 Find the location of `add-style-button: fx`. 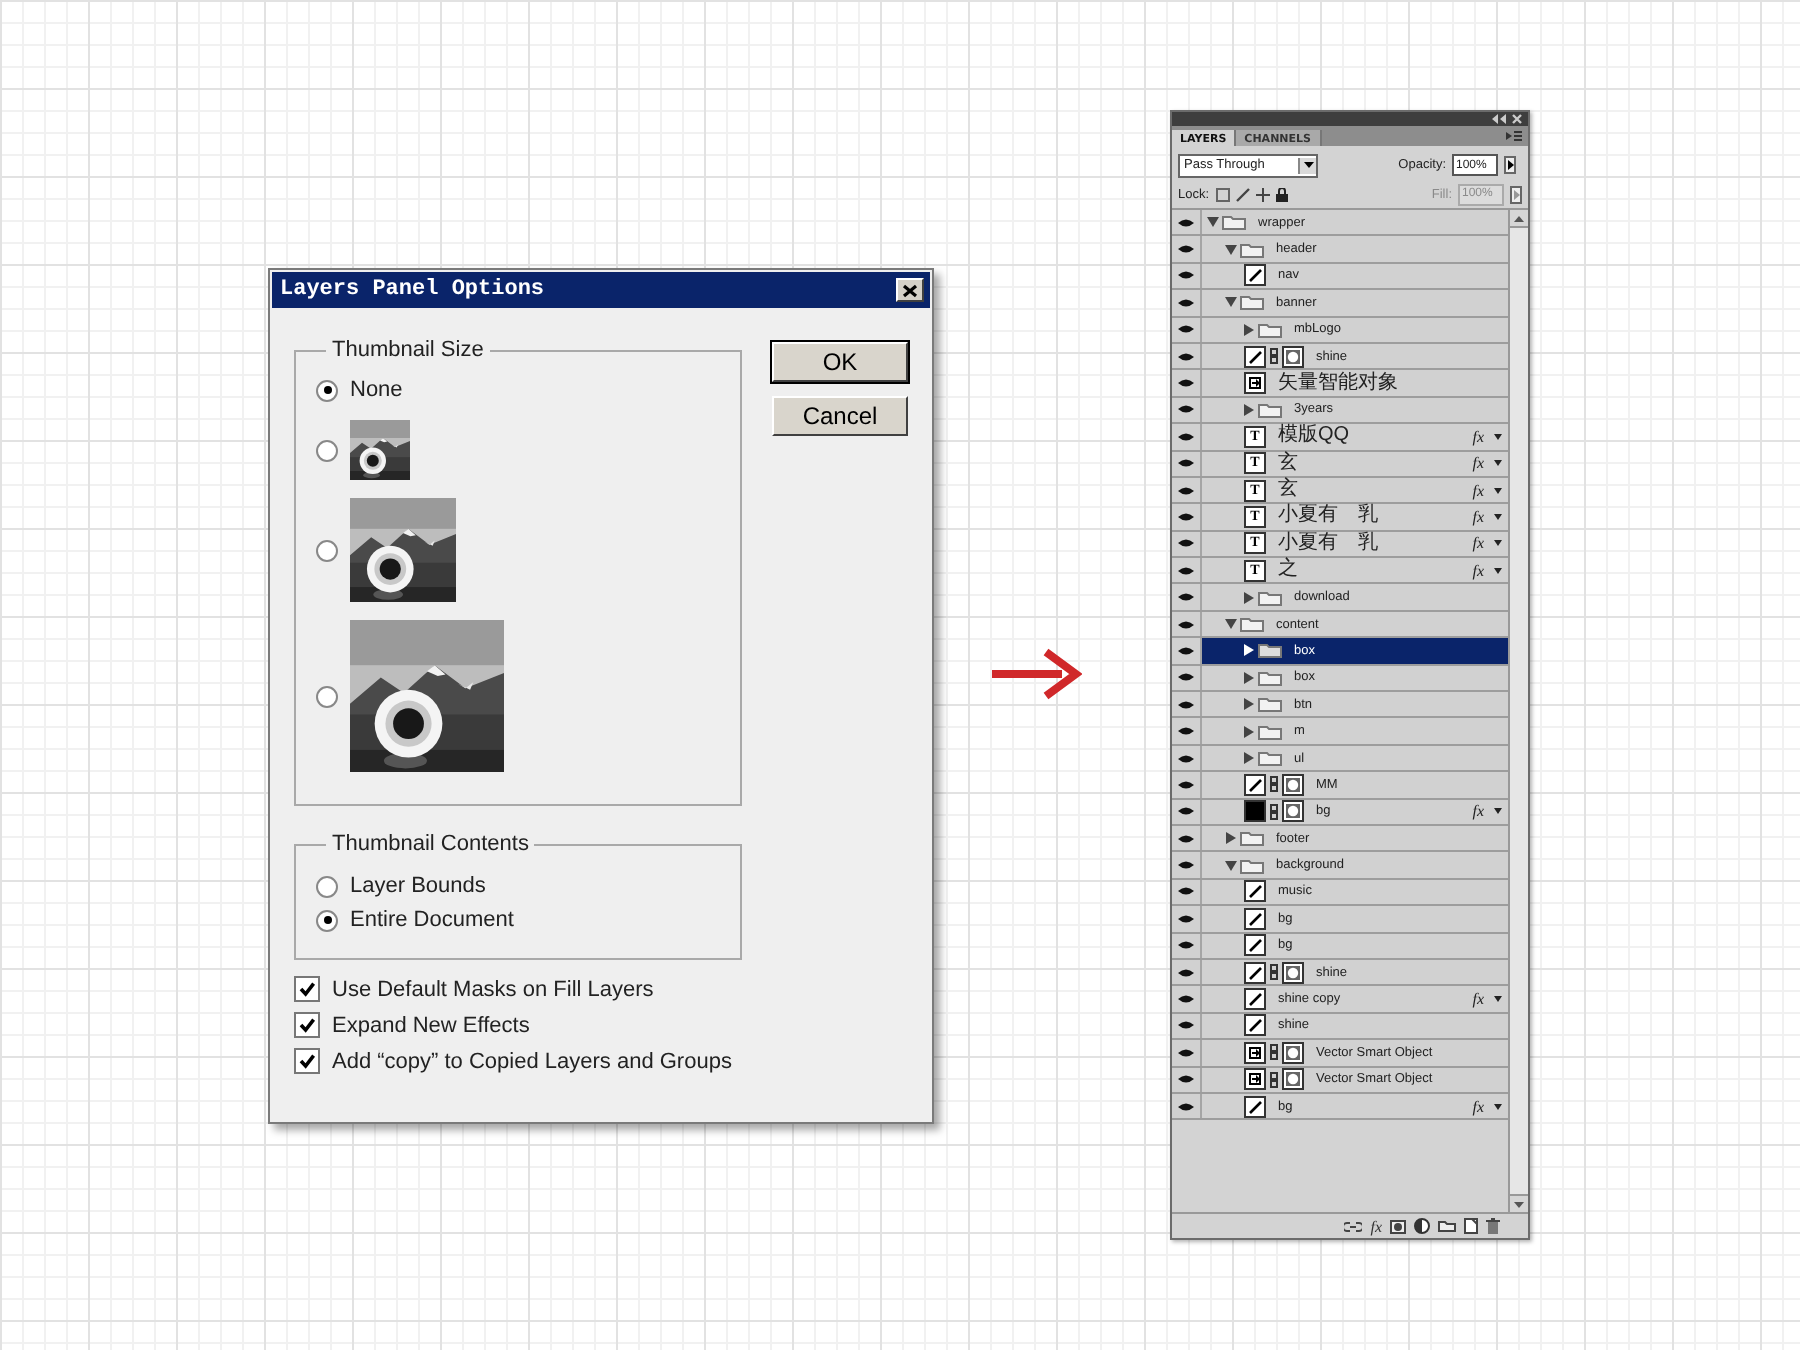

add-style-button: fx is located at coordinates (1376, 1226).